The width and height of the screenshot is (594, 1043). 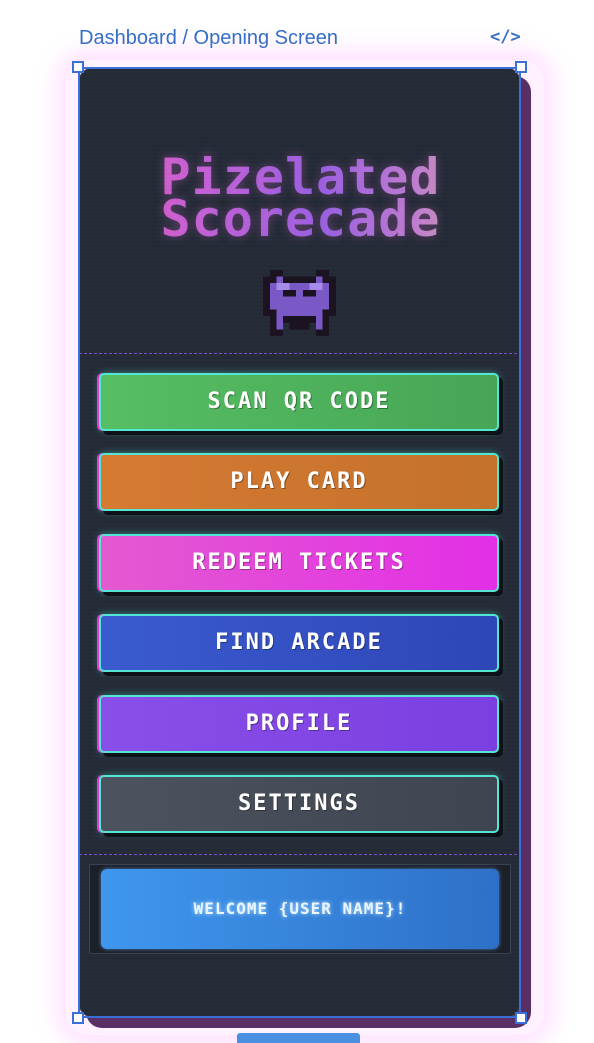 I want to click on divider-bottom, so click(x=299, y=854).